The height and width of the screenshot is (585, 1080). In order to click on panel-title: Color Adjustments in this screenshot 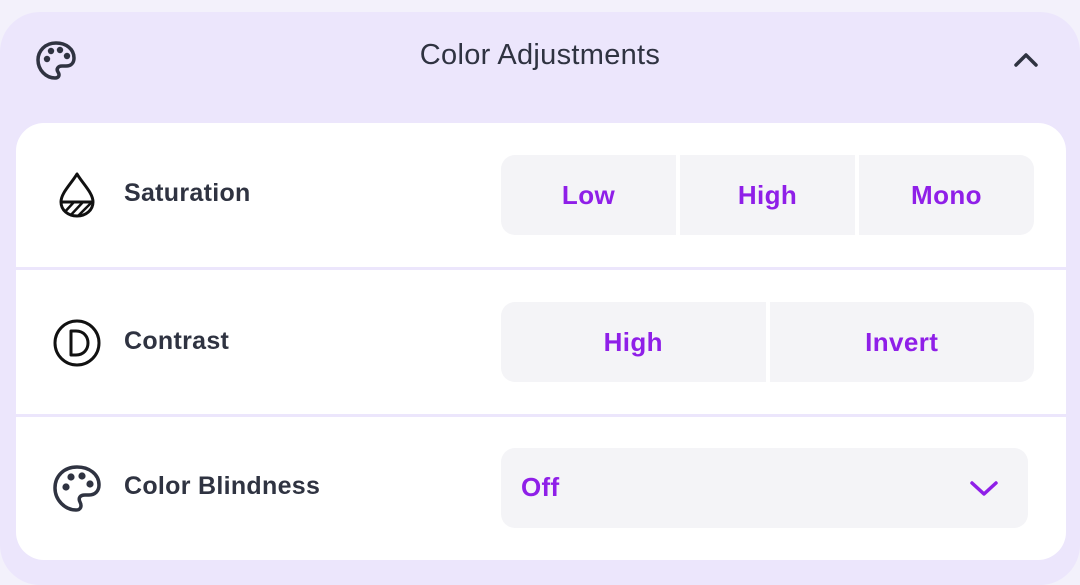, I will do `click(540, 55)`.